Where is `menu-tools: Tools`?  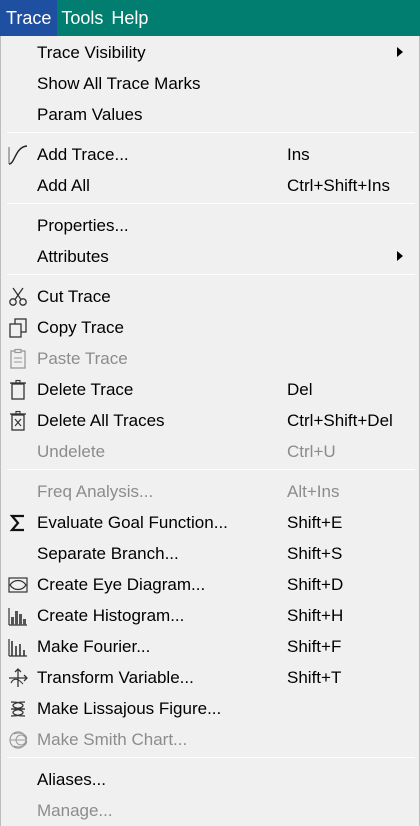
menu-tools: Tools is located at coordinates (82, 18).